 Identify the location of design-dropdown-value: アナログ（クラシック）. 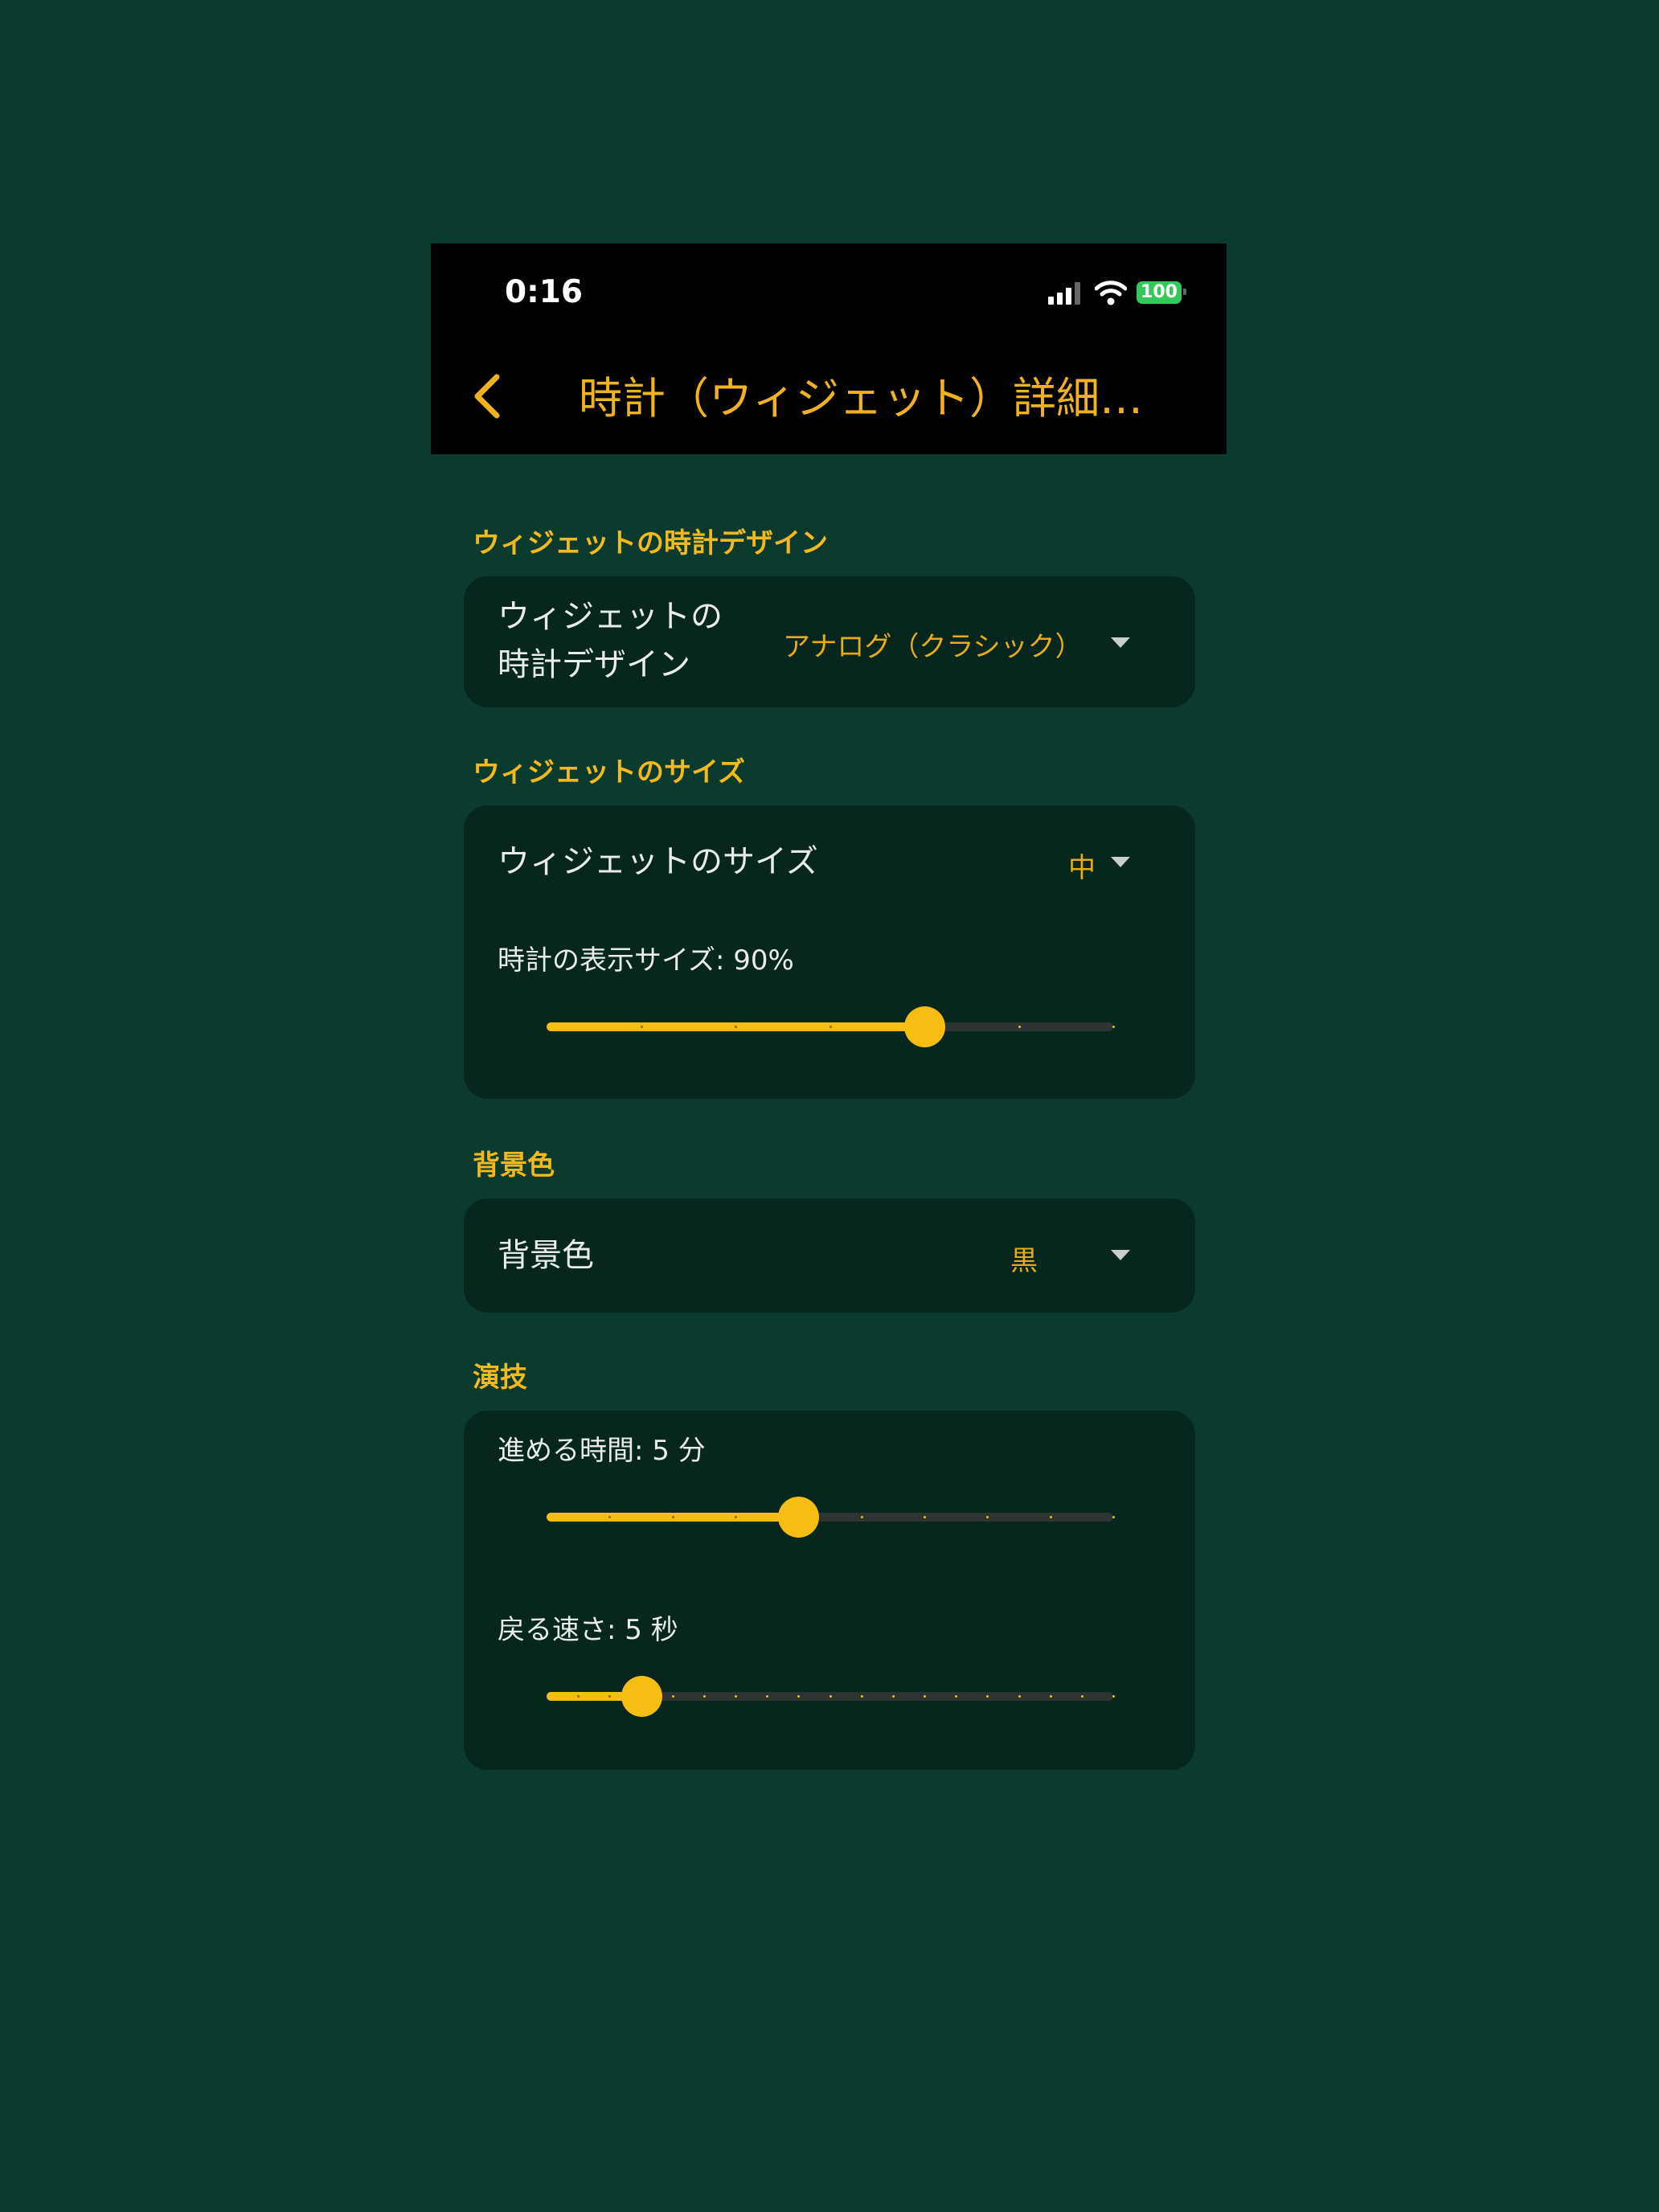
(933, 644).